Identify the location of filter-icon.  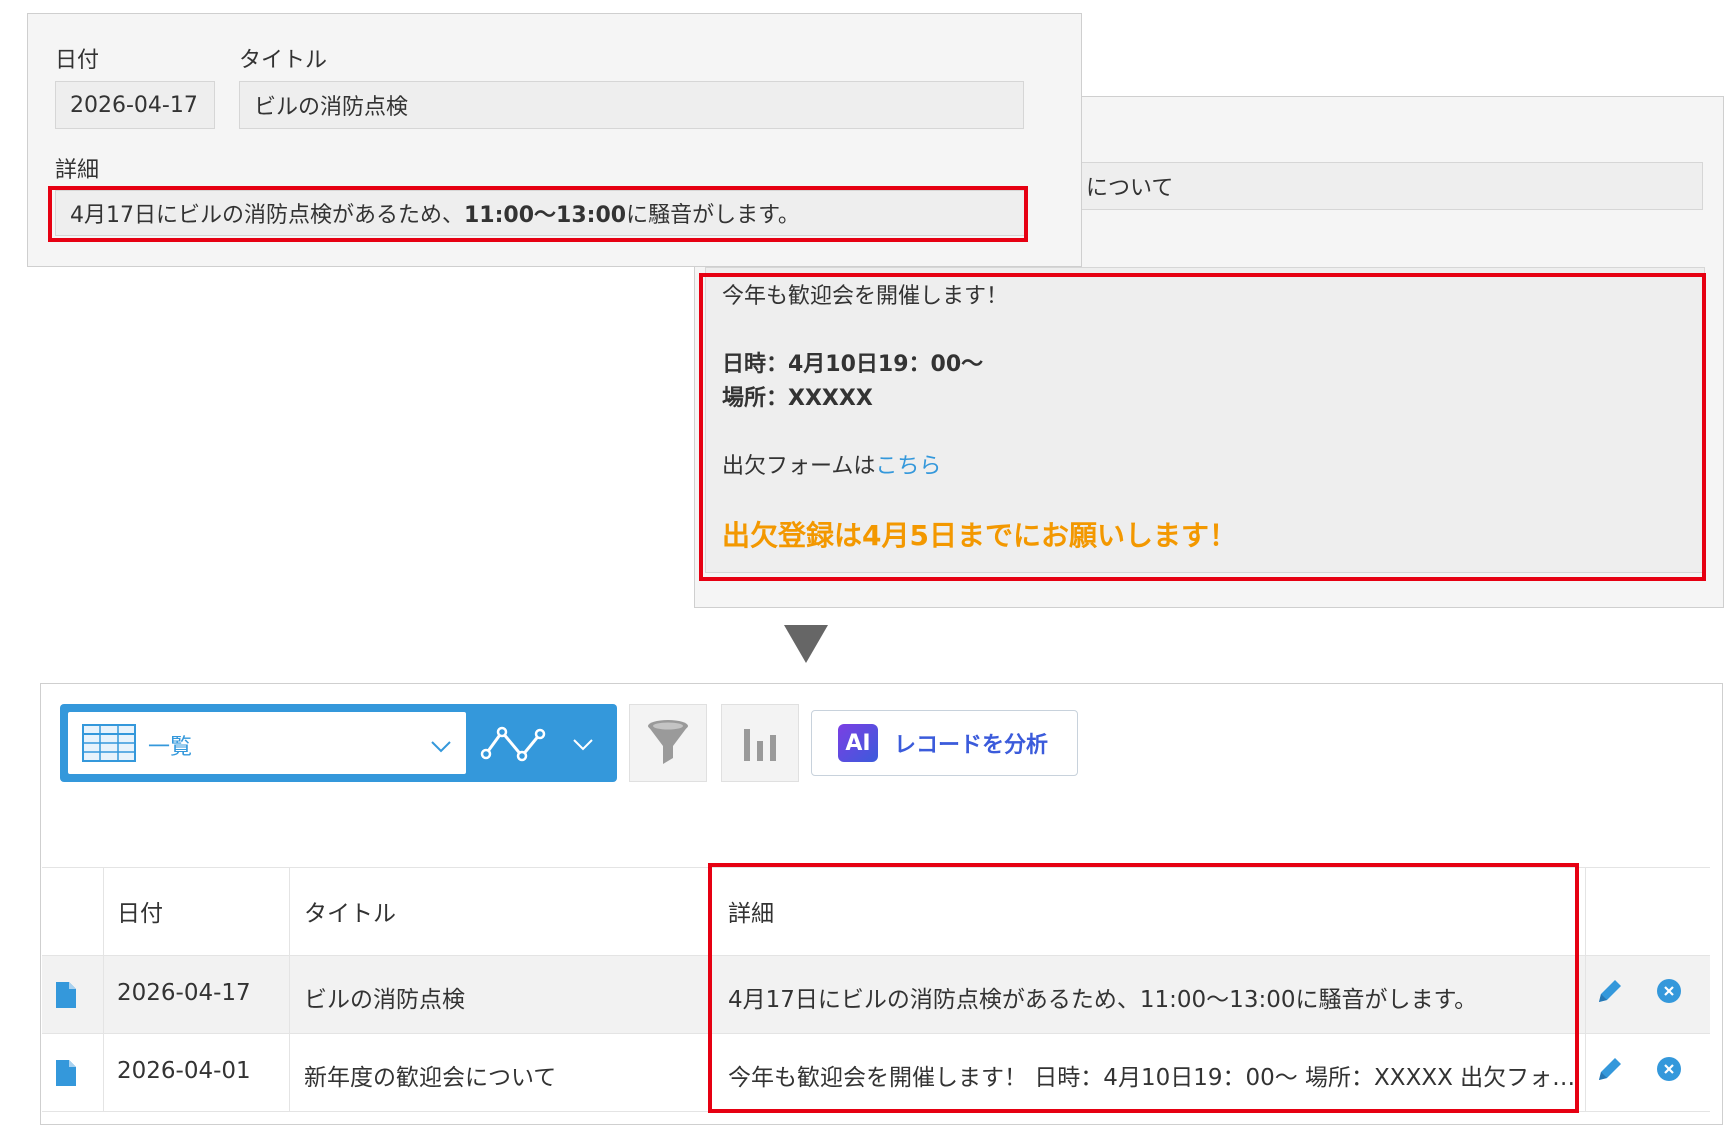
(668, 742).